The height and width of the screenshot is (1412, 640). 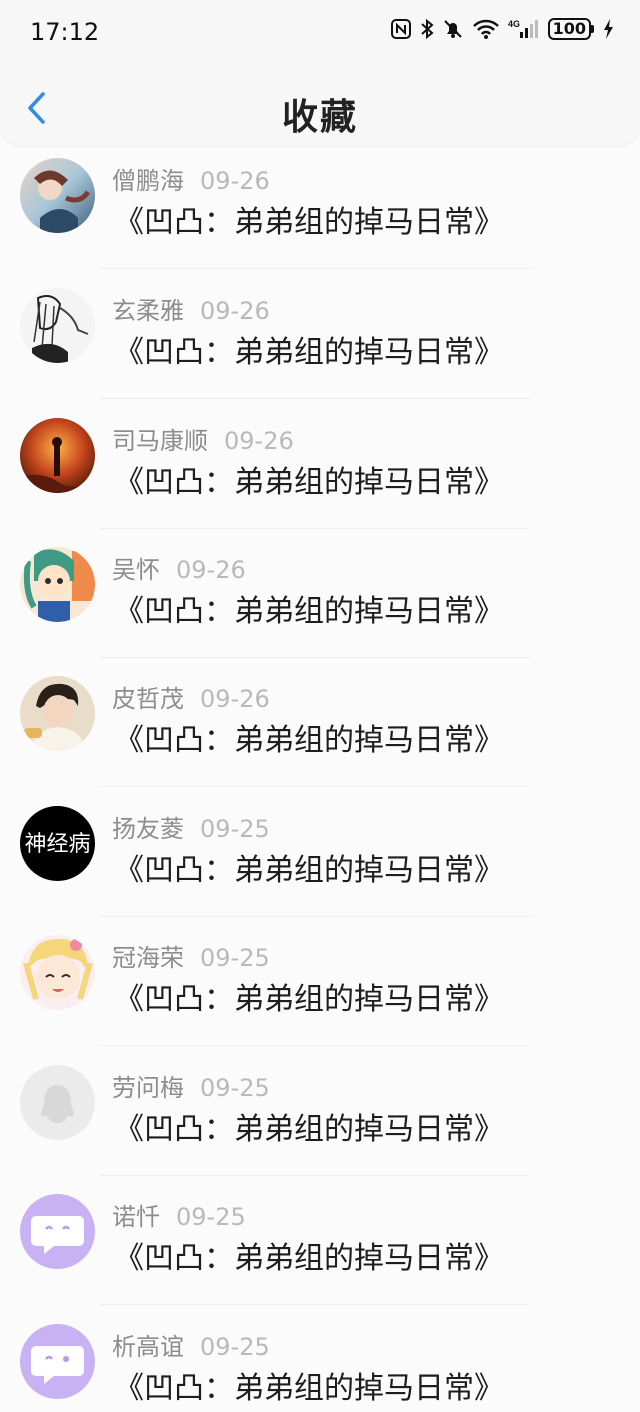 I want to click on item-meta: 僧鹏海 09-26, so click(x=191, y=181).